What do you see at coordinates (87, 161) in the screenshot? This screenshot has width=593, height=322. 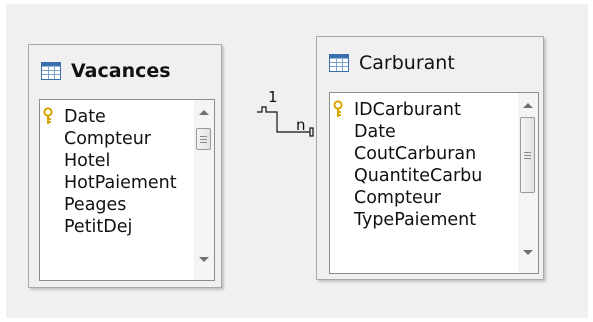 I see `field-label: Hotel` at bounding box center [87, 161].